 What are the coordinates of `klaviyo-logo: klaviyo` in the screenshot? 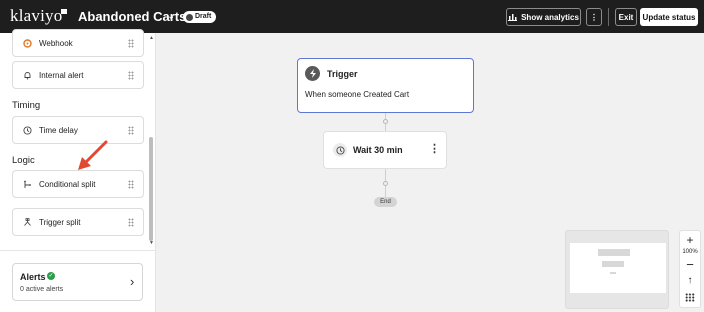 It's located at (36, 16).